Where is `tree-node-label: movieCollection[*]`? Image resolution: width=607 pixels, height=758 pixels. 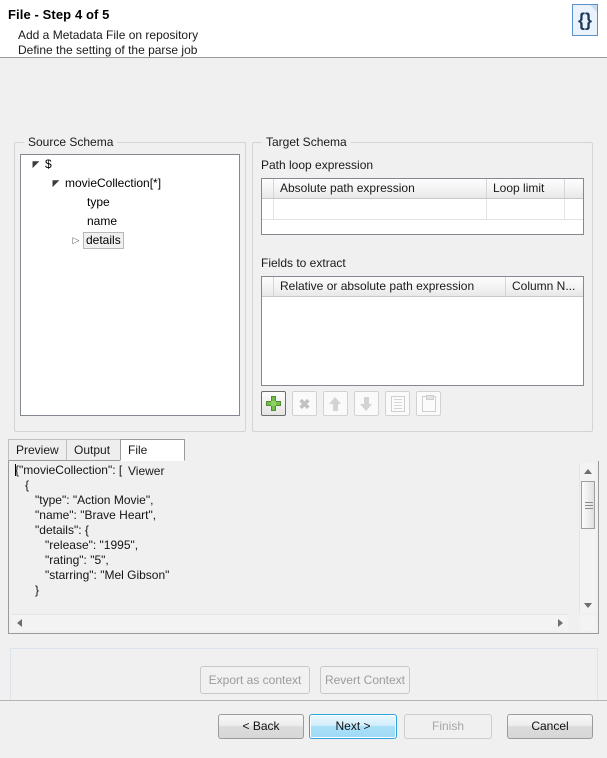 tree-node-label: movieCollection[*] is located at coordinates (113, 183).